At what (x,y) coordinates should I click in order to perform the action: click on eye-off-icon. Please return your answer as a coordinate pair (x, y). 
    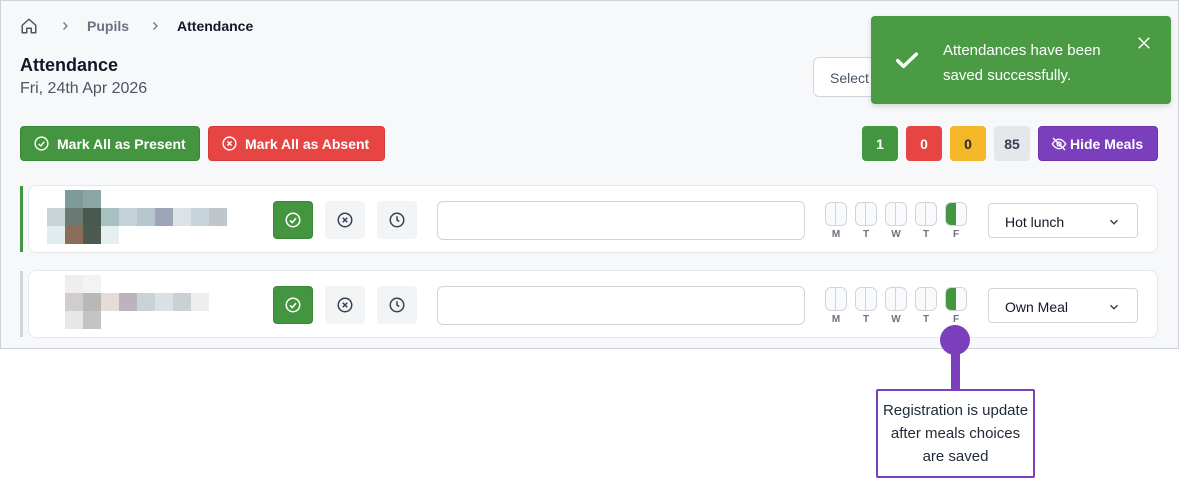
    Looking at the image, I should click on (1059, 144).